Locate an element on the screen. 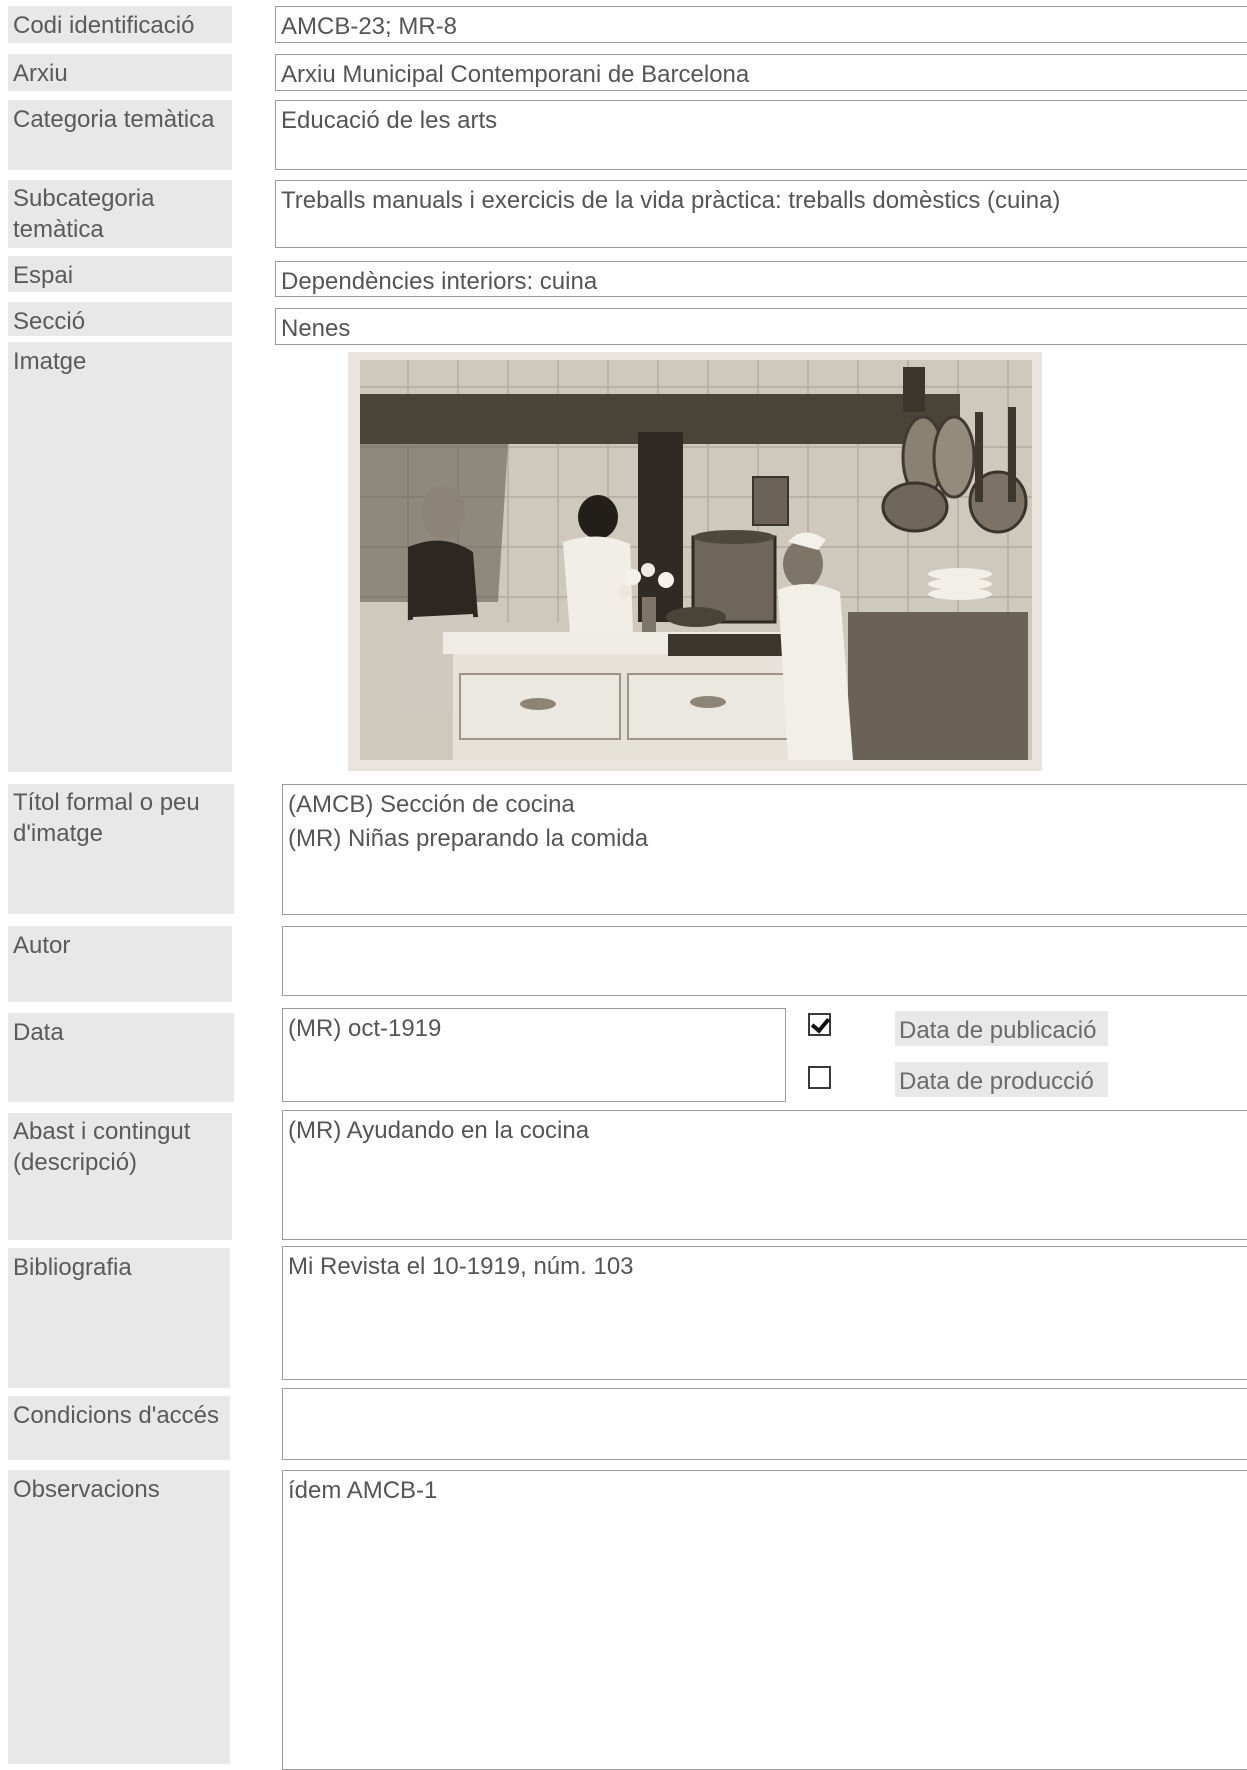  label-condicions: Condicions d'accés is located at coordinates (119, 1428).